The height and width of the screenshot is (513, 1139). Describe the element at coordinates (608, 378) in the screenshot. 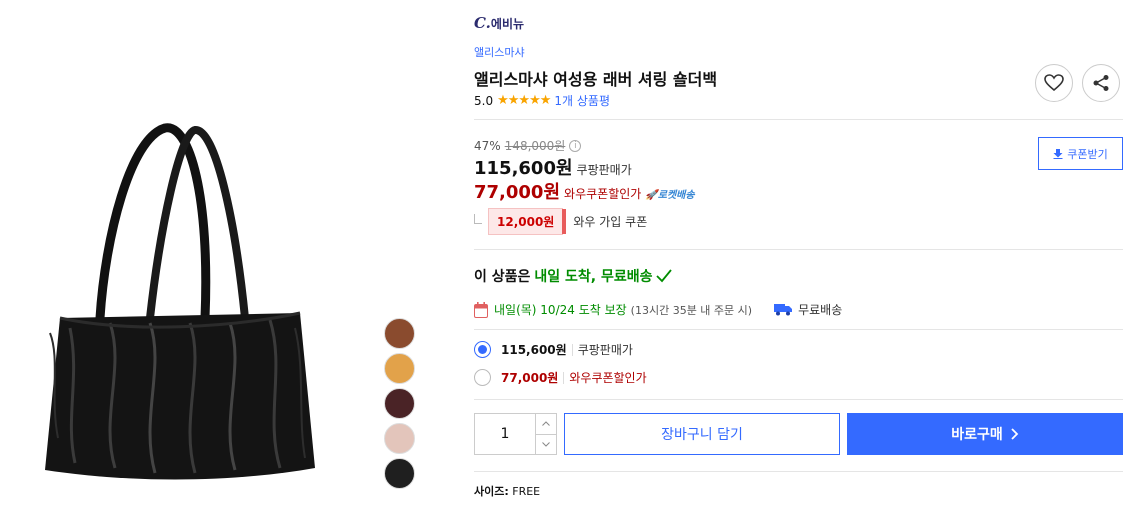

I see `option-label: 와우쿠폰할인가` at that location.